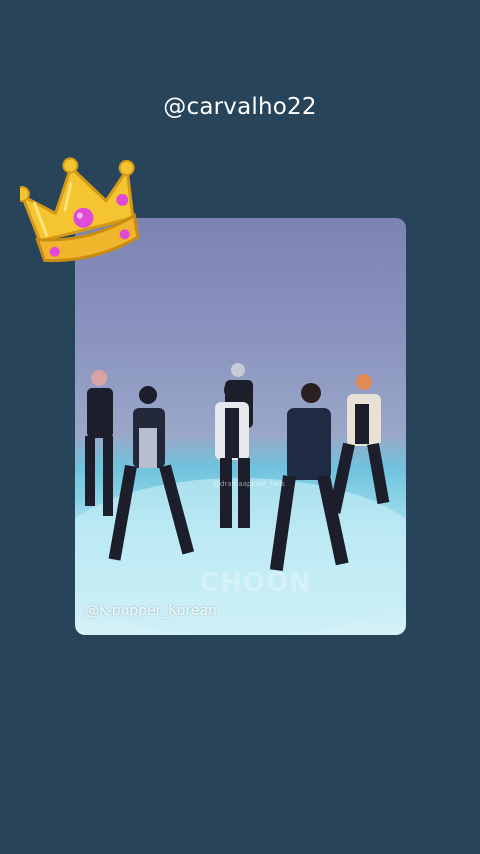 The width and height of the screenshot is (480, 854). I want to click on crown-icon, so click(79, 209).